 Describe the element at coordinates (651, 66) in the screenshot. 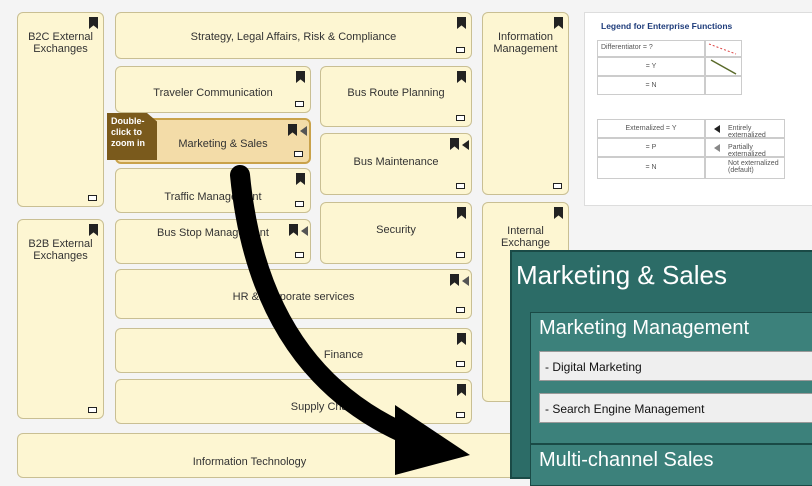

I see `legend-y-label: = Y` at that location.